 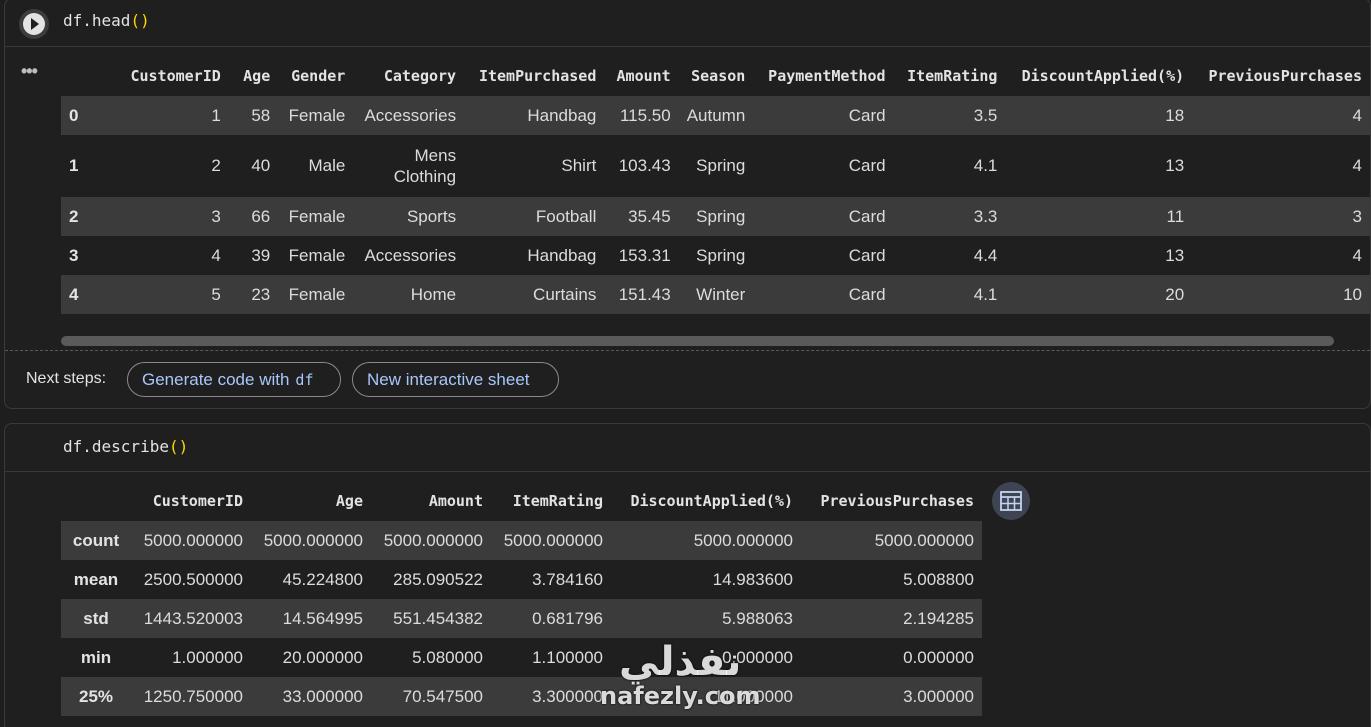 What do you see at coordinates (551, 579) in the screenshot?
I see `table-cell: 3.784160` at bounding box center [551, 579].